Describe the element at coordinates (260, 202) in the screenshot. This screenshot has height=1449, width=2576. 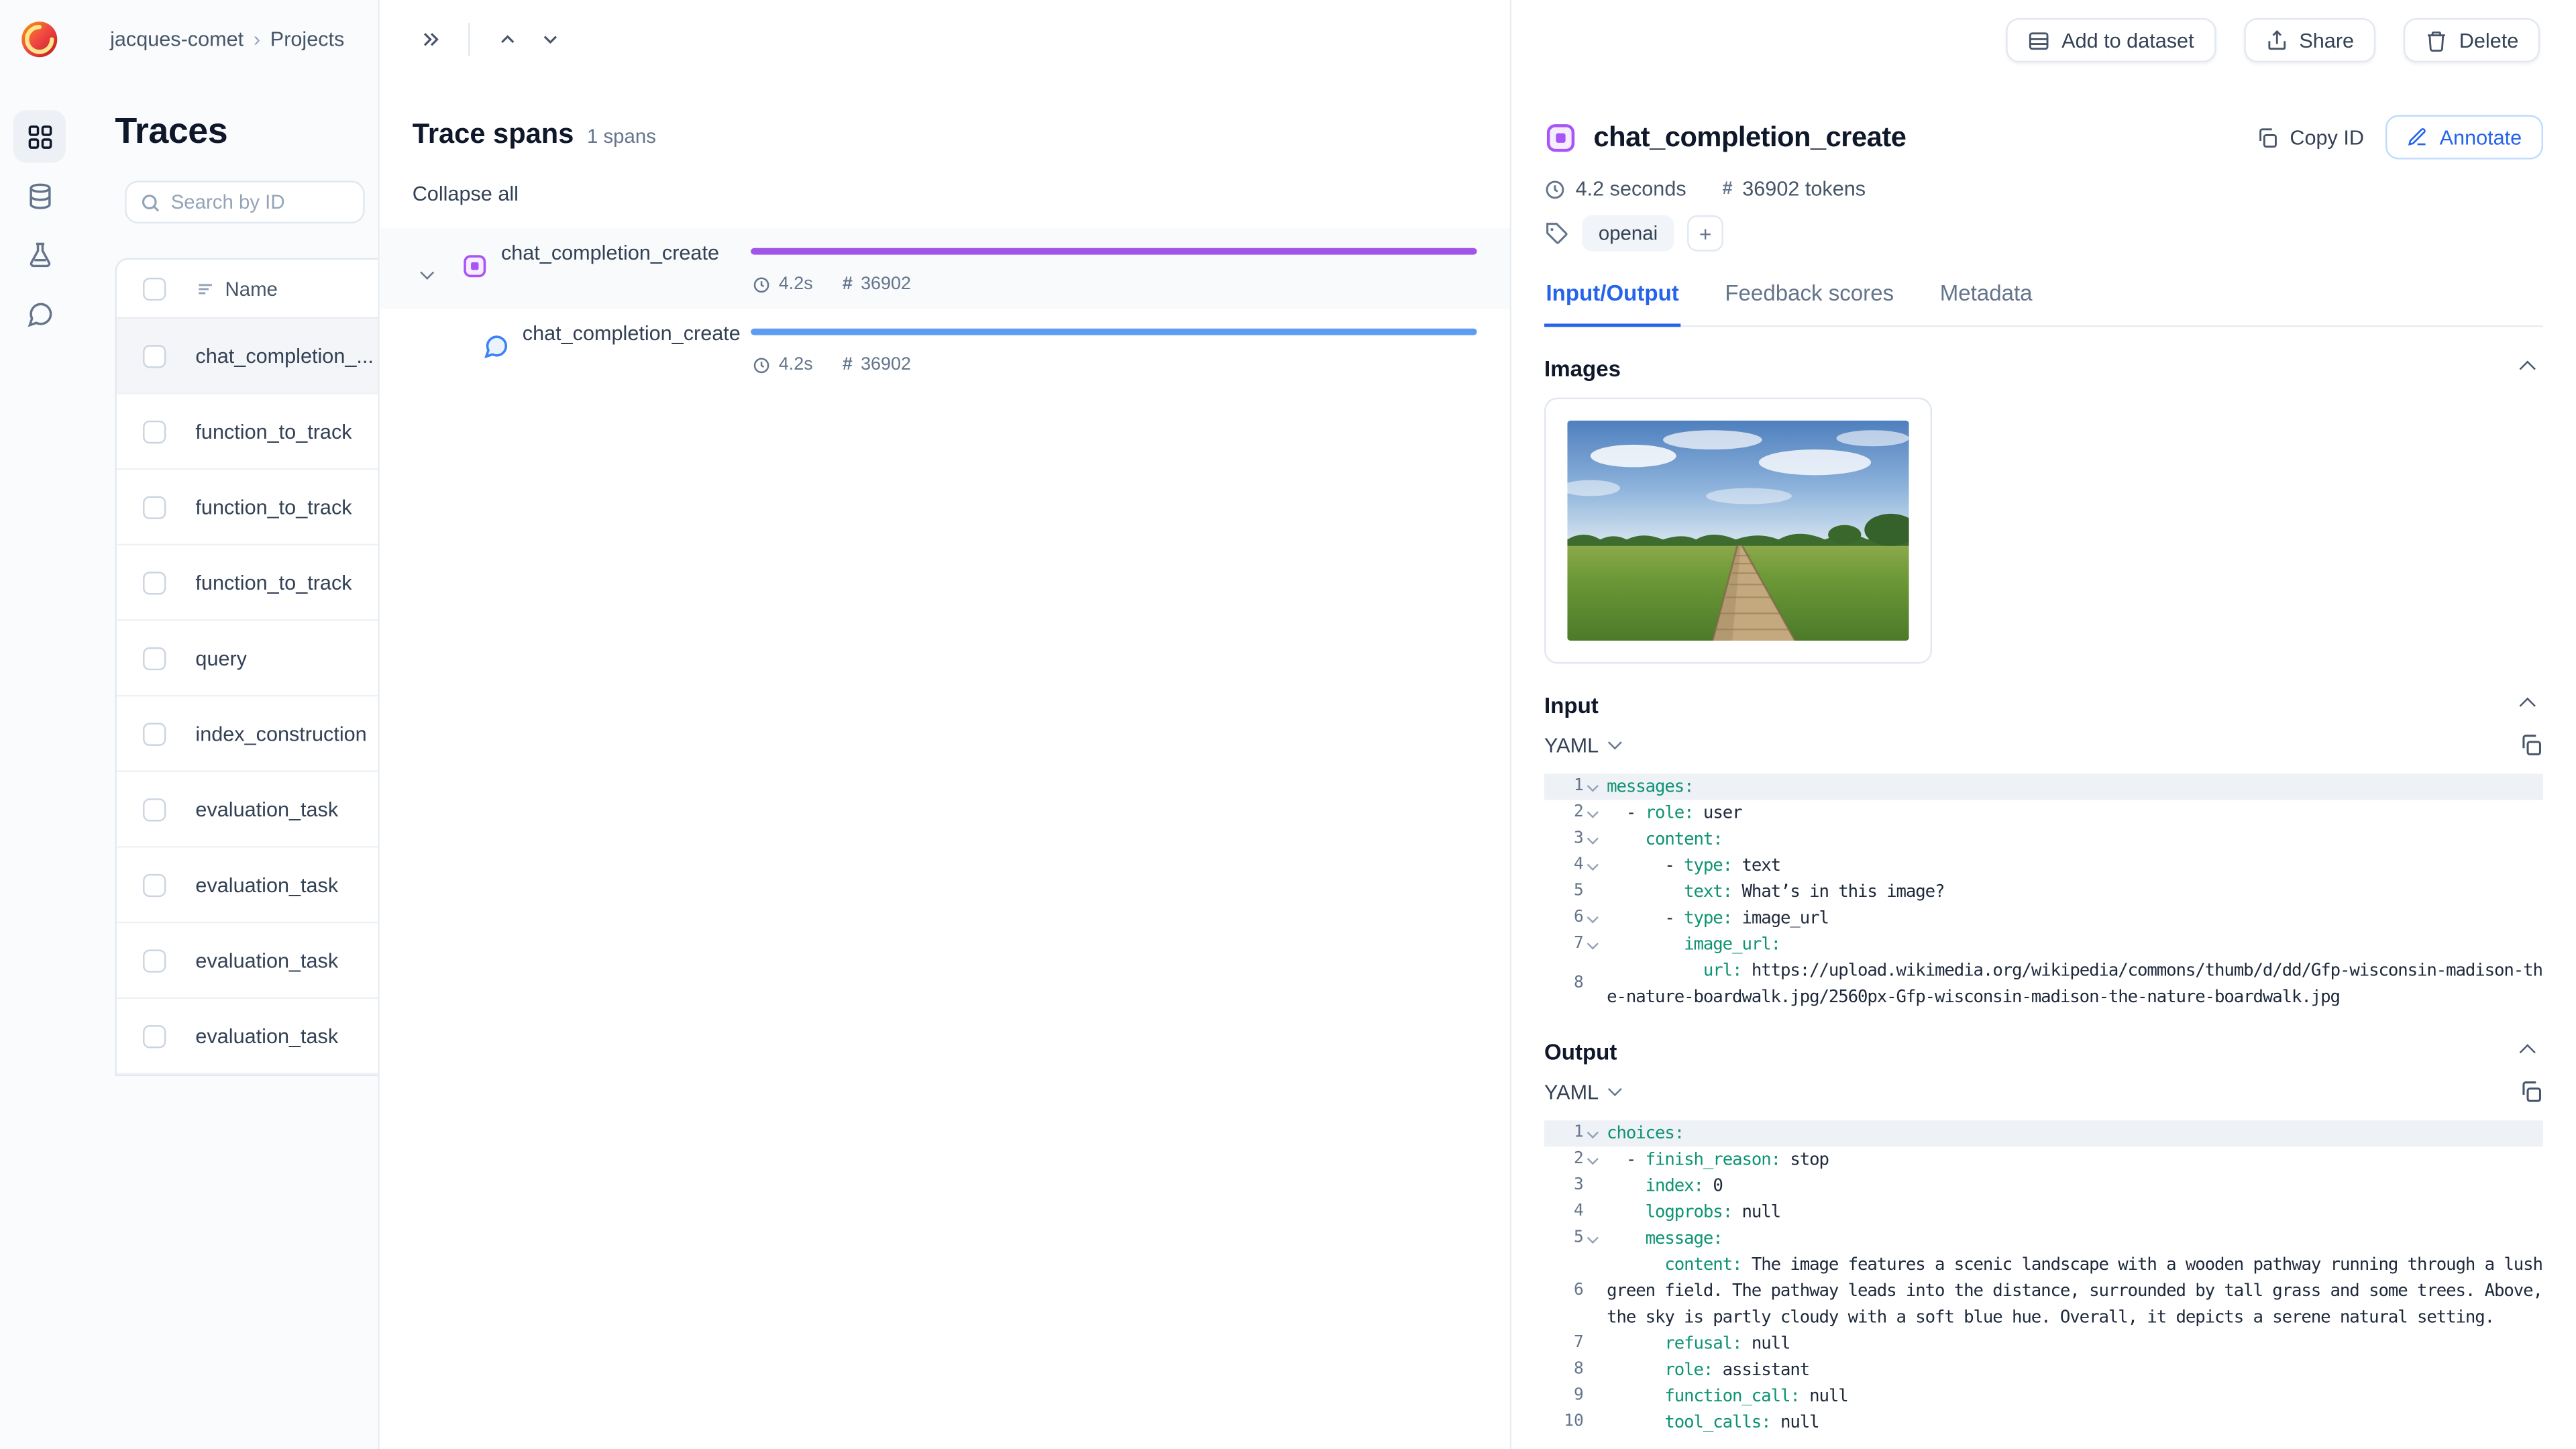
I see `search-input` at that location.